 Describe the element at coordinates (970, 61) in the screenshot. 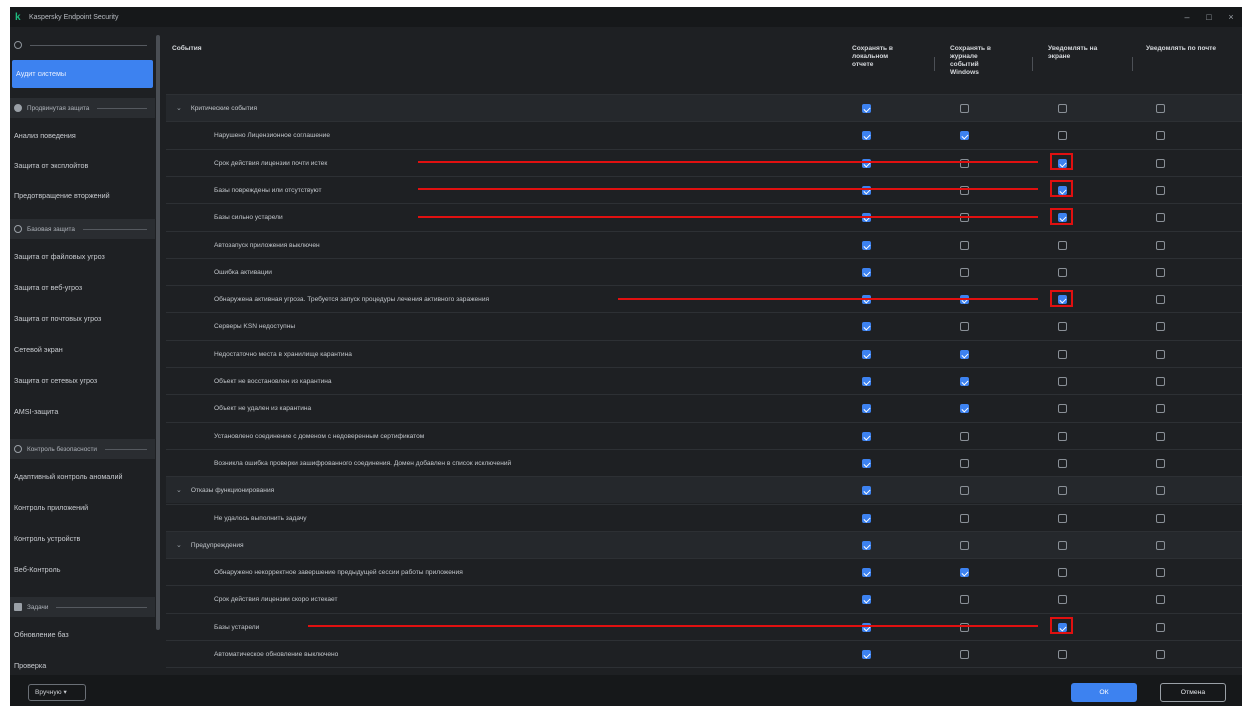

I see `header-save-windows-log: Сохранять в журнале событий Windows` at that location.